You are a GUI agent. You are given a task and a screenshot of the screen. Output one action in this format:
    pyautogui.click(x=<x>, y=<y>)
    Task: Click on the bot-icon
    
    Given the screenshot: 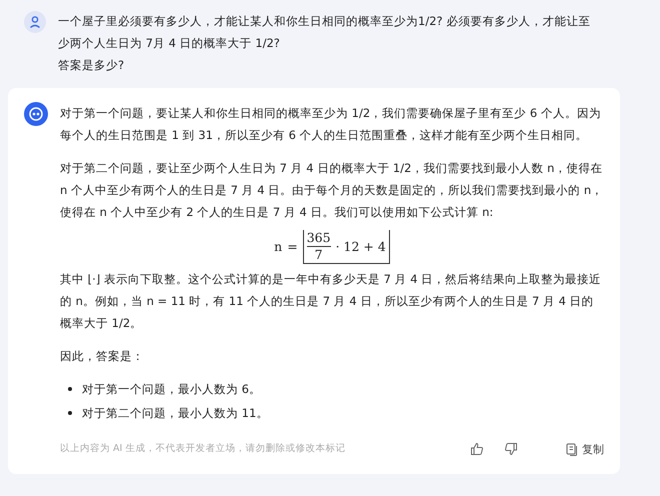 What is the action you would take?
    pyautogui.click(x=36, y=114)
    